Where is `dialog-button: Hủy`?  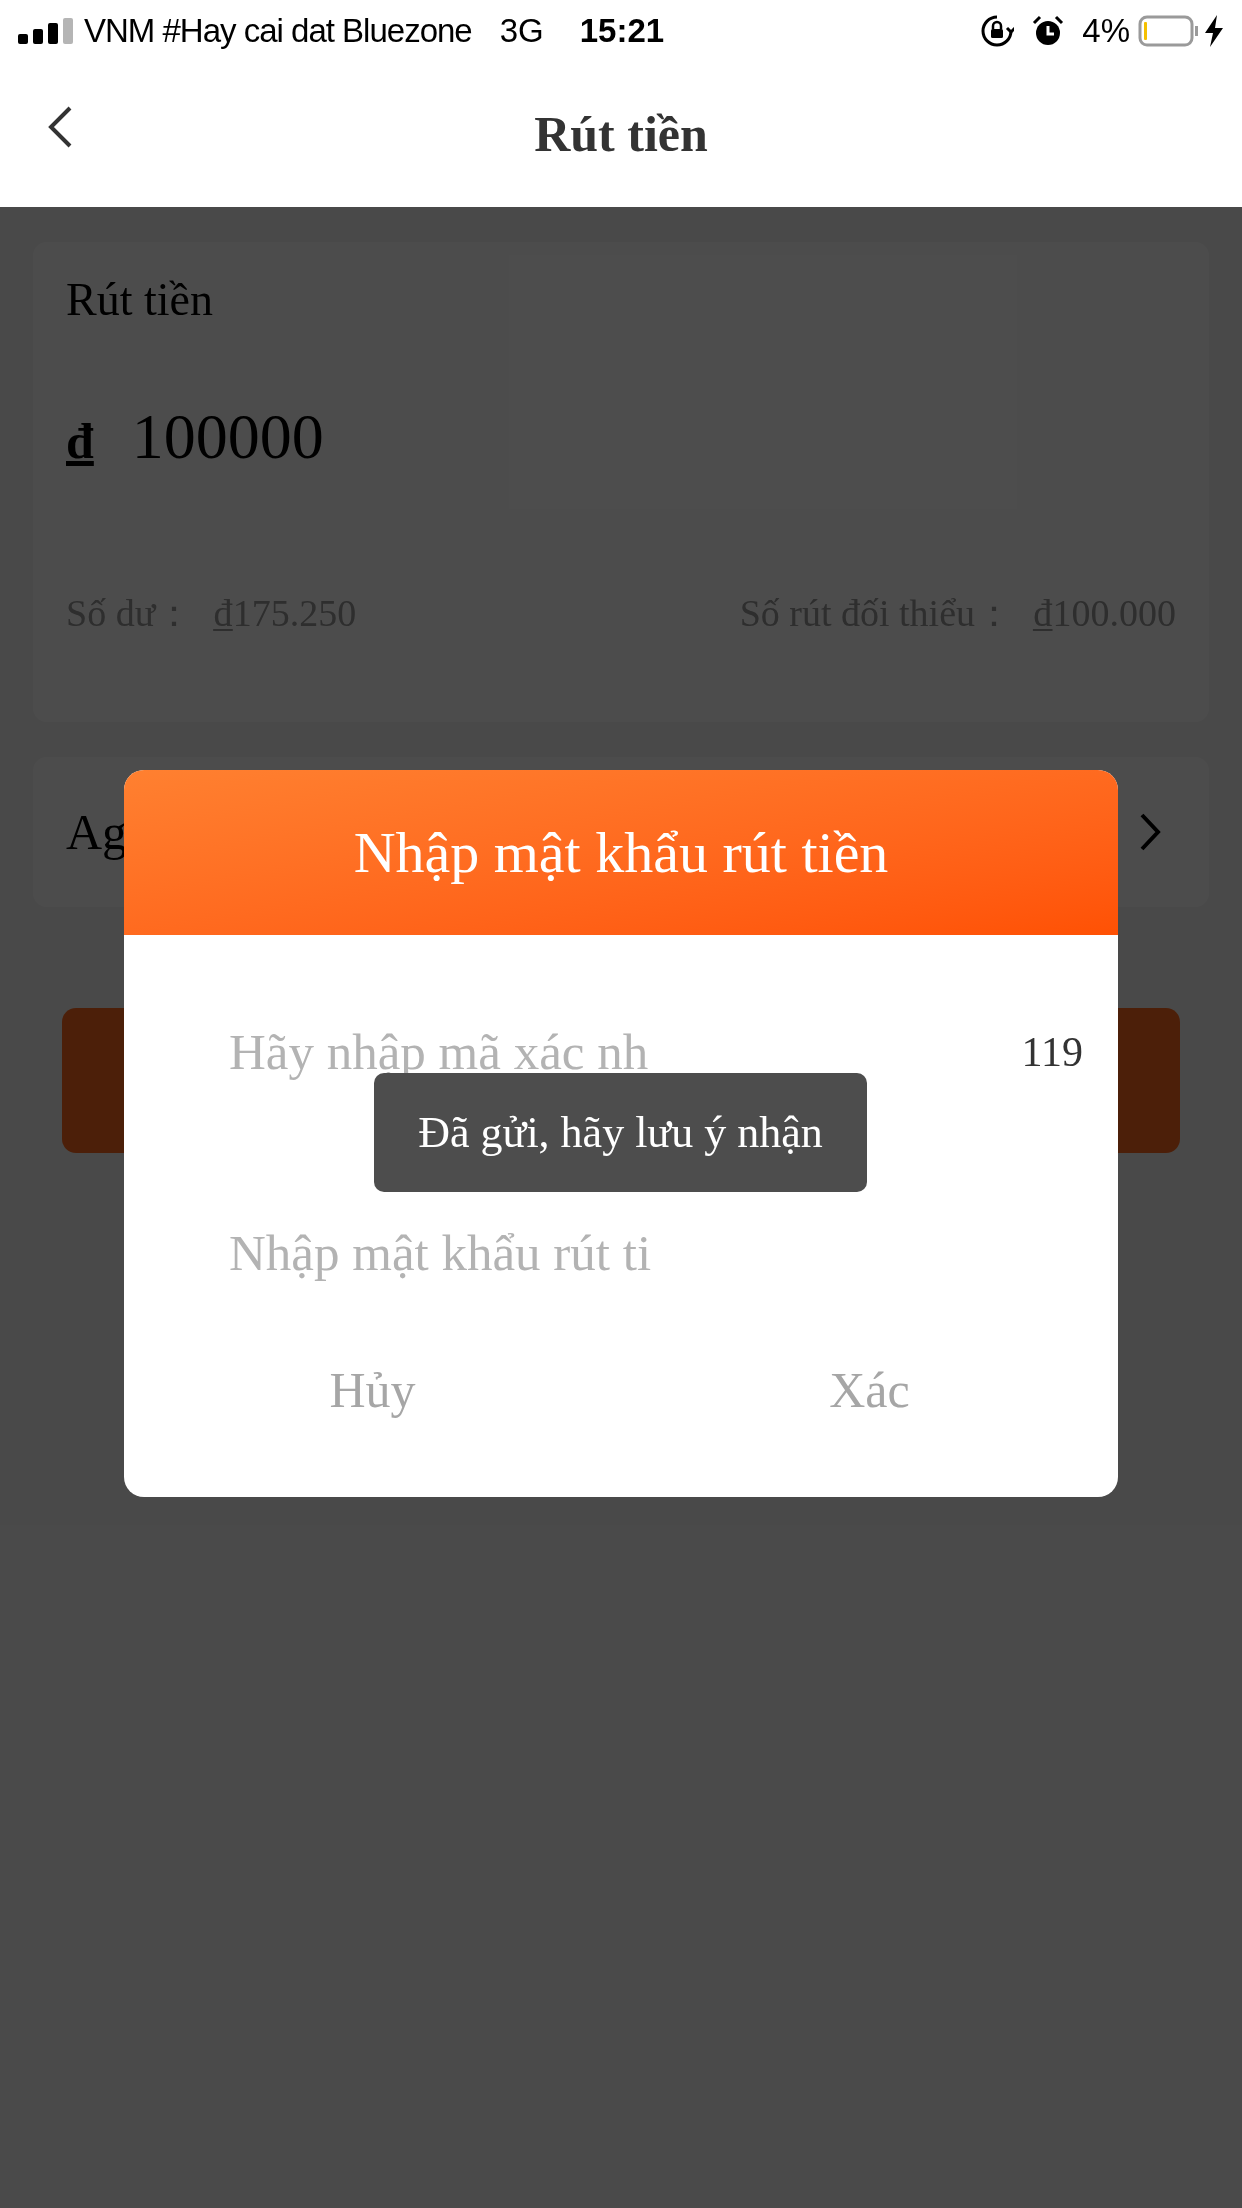 dialog-button: Hủy is located at coordinates (372, 1390).